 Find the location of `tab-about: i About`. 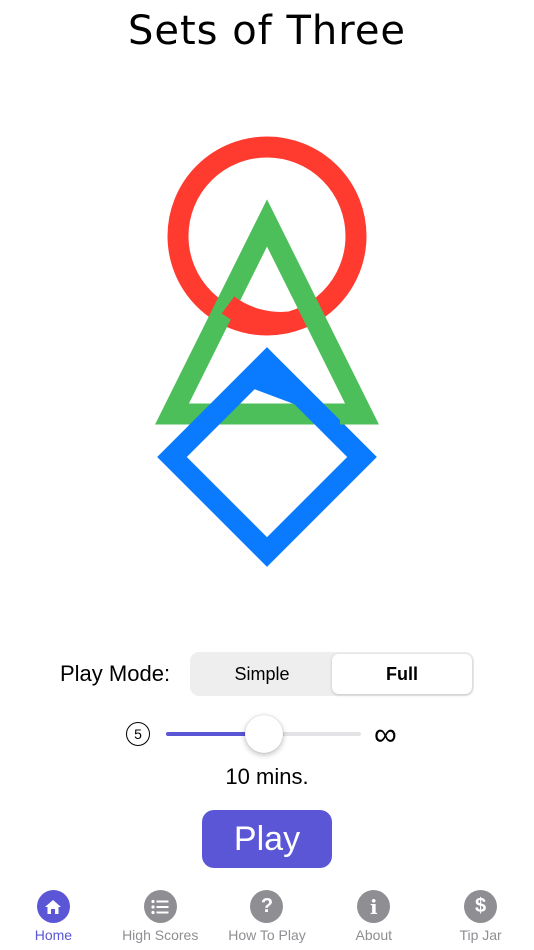

tab-about: i About is located at coordinates (373, 917).